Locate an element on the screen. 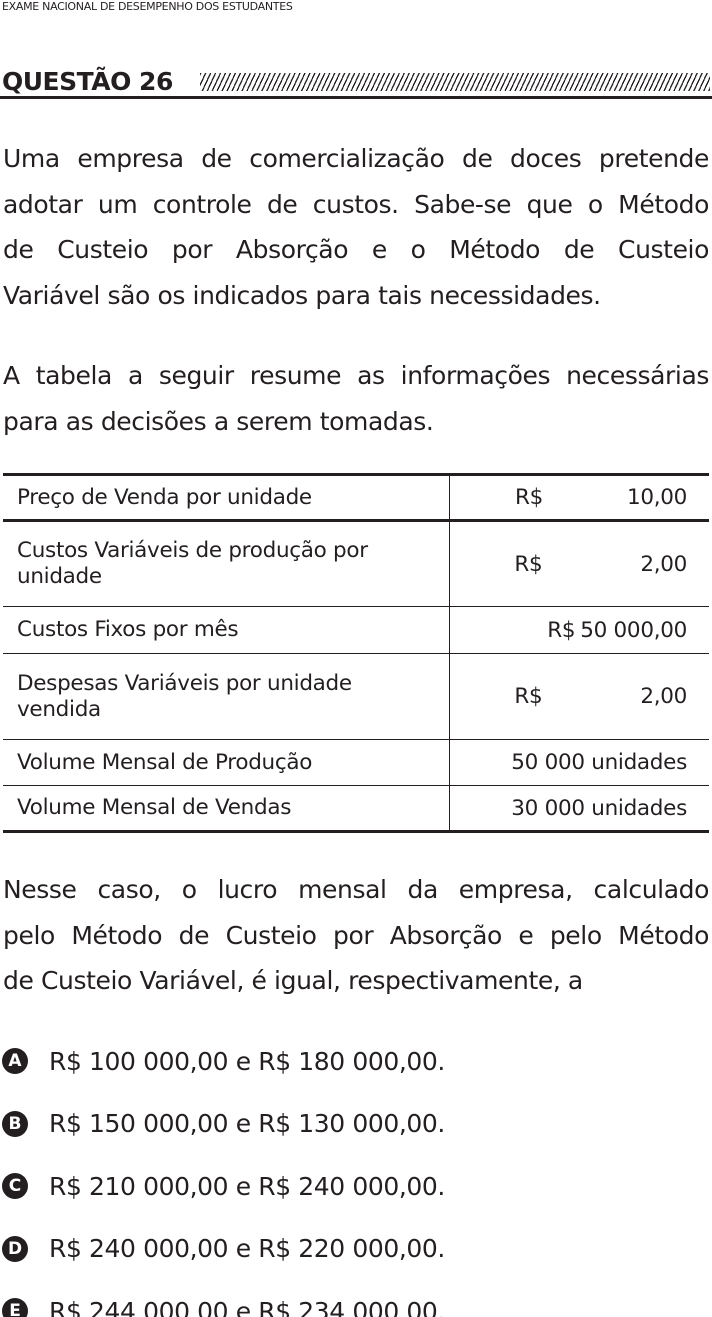  row-value: R$ 50 000,00 is located at coordinates (579, 630).